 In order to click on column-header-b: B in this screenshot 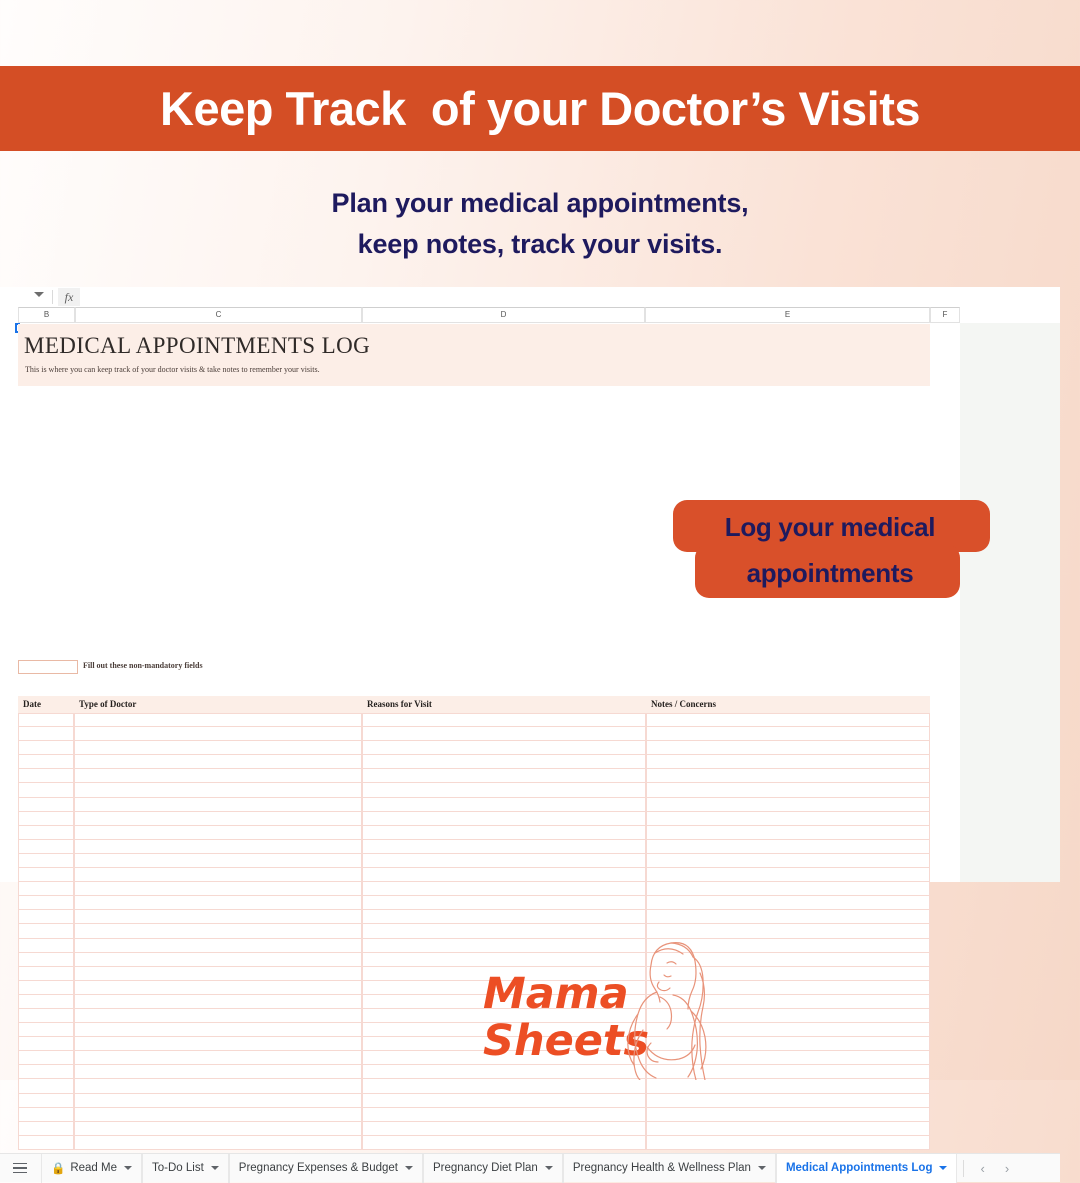, I will do `click(46, 315)`.